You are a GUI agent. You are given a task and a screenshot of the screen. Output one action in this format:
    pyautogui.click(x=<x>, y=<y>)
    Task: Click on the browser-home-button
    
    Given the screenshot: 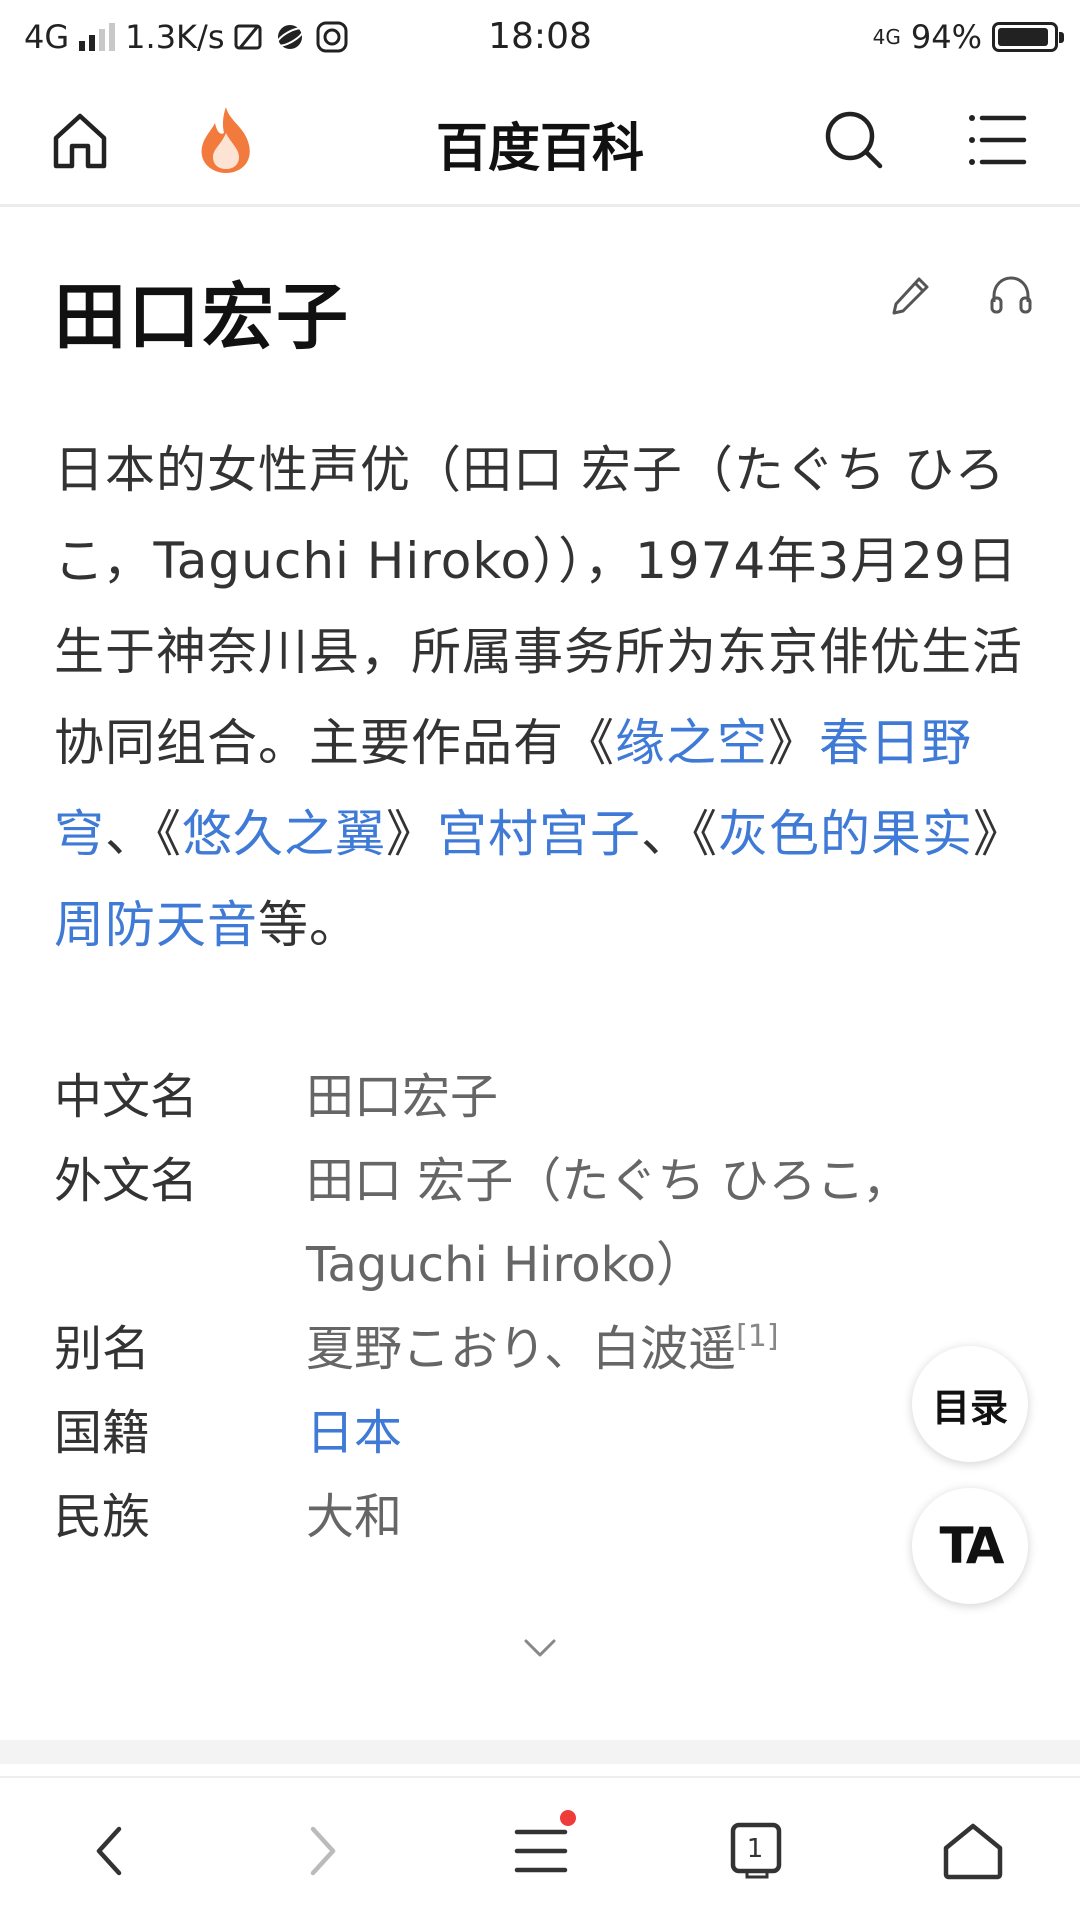 What is the action you would take?
    pyautogui.click(x=973, y=1851)
    